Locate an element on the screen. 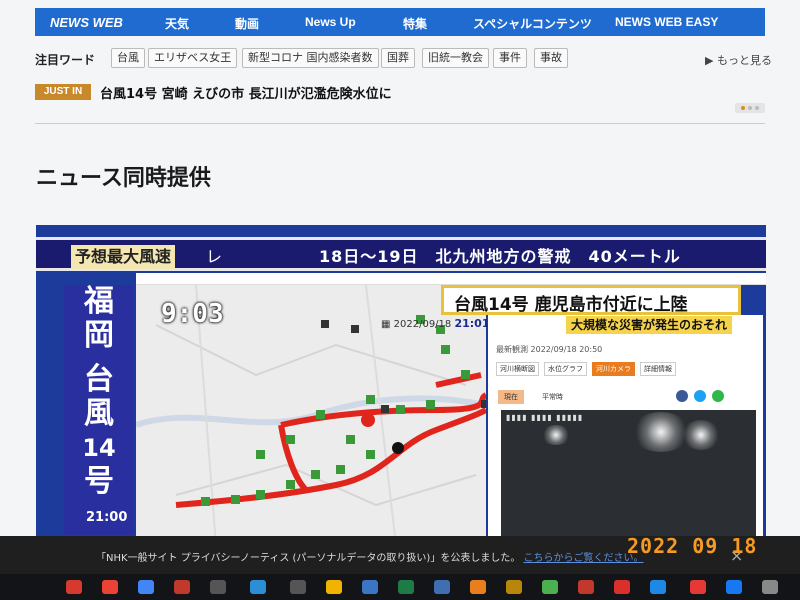 This screenshot has width=800, height=600. line-icon is located at coordinates (718, 396).